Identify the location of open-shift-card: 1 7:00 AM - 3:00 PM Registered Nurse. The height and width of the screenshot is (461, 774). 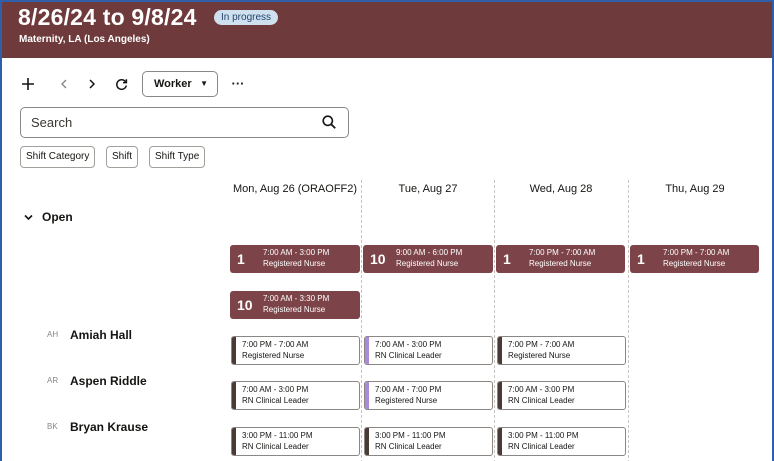
(295, 259).